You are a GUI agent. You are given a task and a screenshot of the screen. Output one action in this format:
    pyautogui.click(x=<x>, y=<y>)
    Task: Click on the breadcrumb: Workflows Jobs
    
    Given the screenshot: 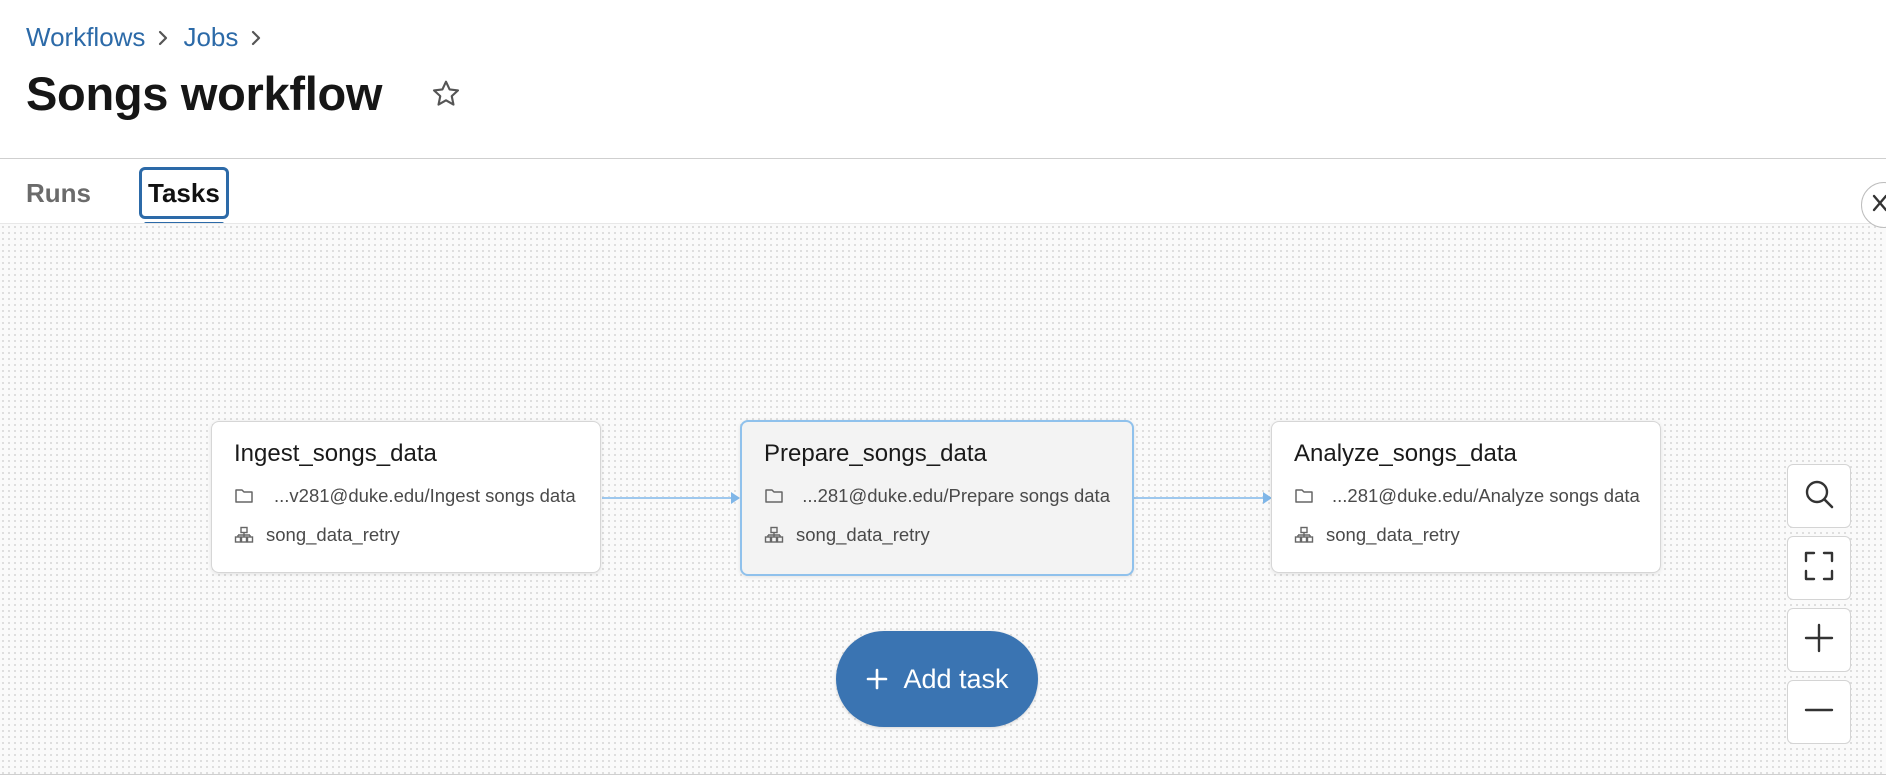 What is the action you would take?
    pyautogui.click(x=151, y=37)
    